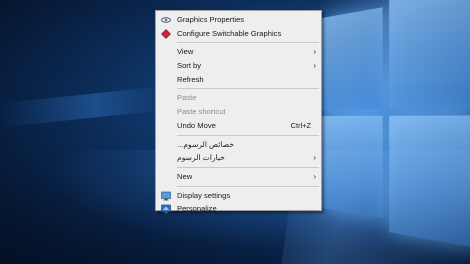 This screenshot has width=470, height=264. What do you see at coordinates (166, 196) in the screenshot?
I see `display-settings-icon` at bounding box center [166, 196].